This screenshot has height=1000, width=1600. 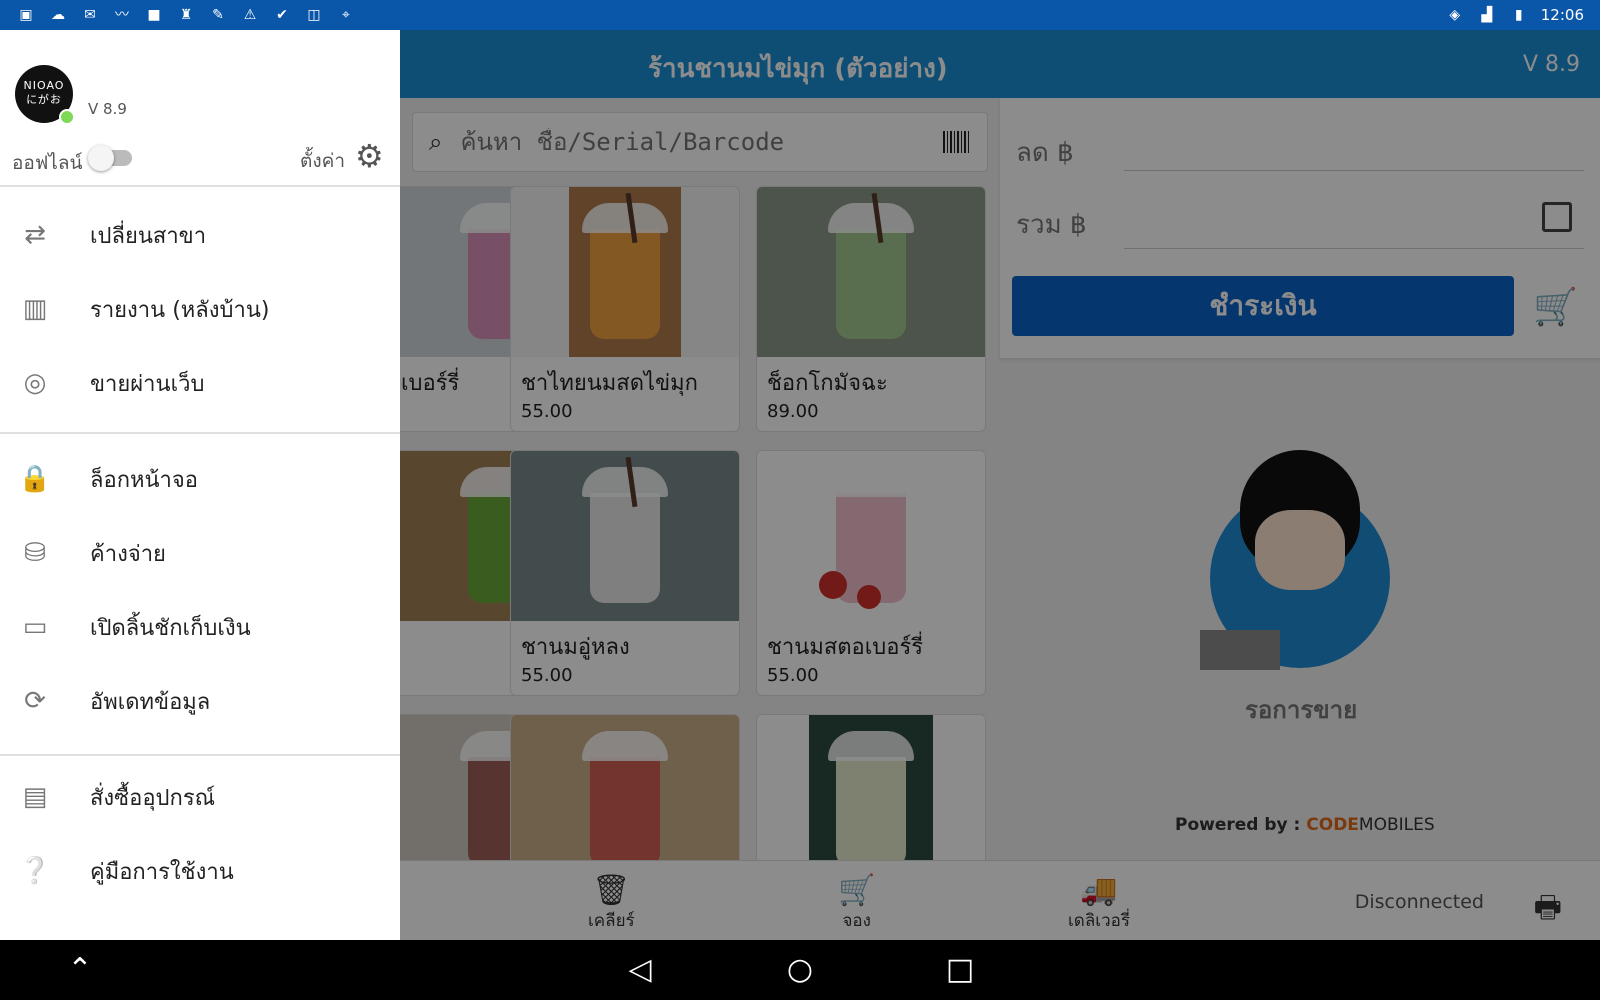 I want to click on menu-item-outstanding-payment: ⛁ ค้างจ่าย, so click(x=200, y=553).